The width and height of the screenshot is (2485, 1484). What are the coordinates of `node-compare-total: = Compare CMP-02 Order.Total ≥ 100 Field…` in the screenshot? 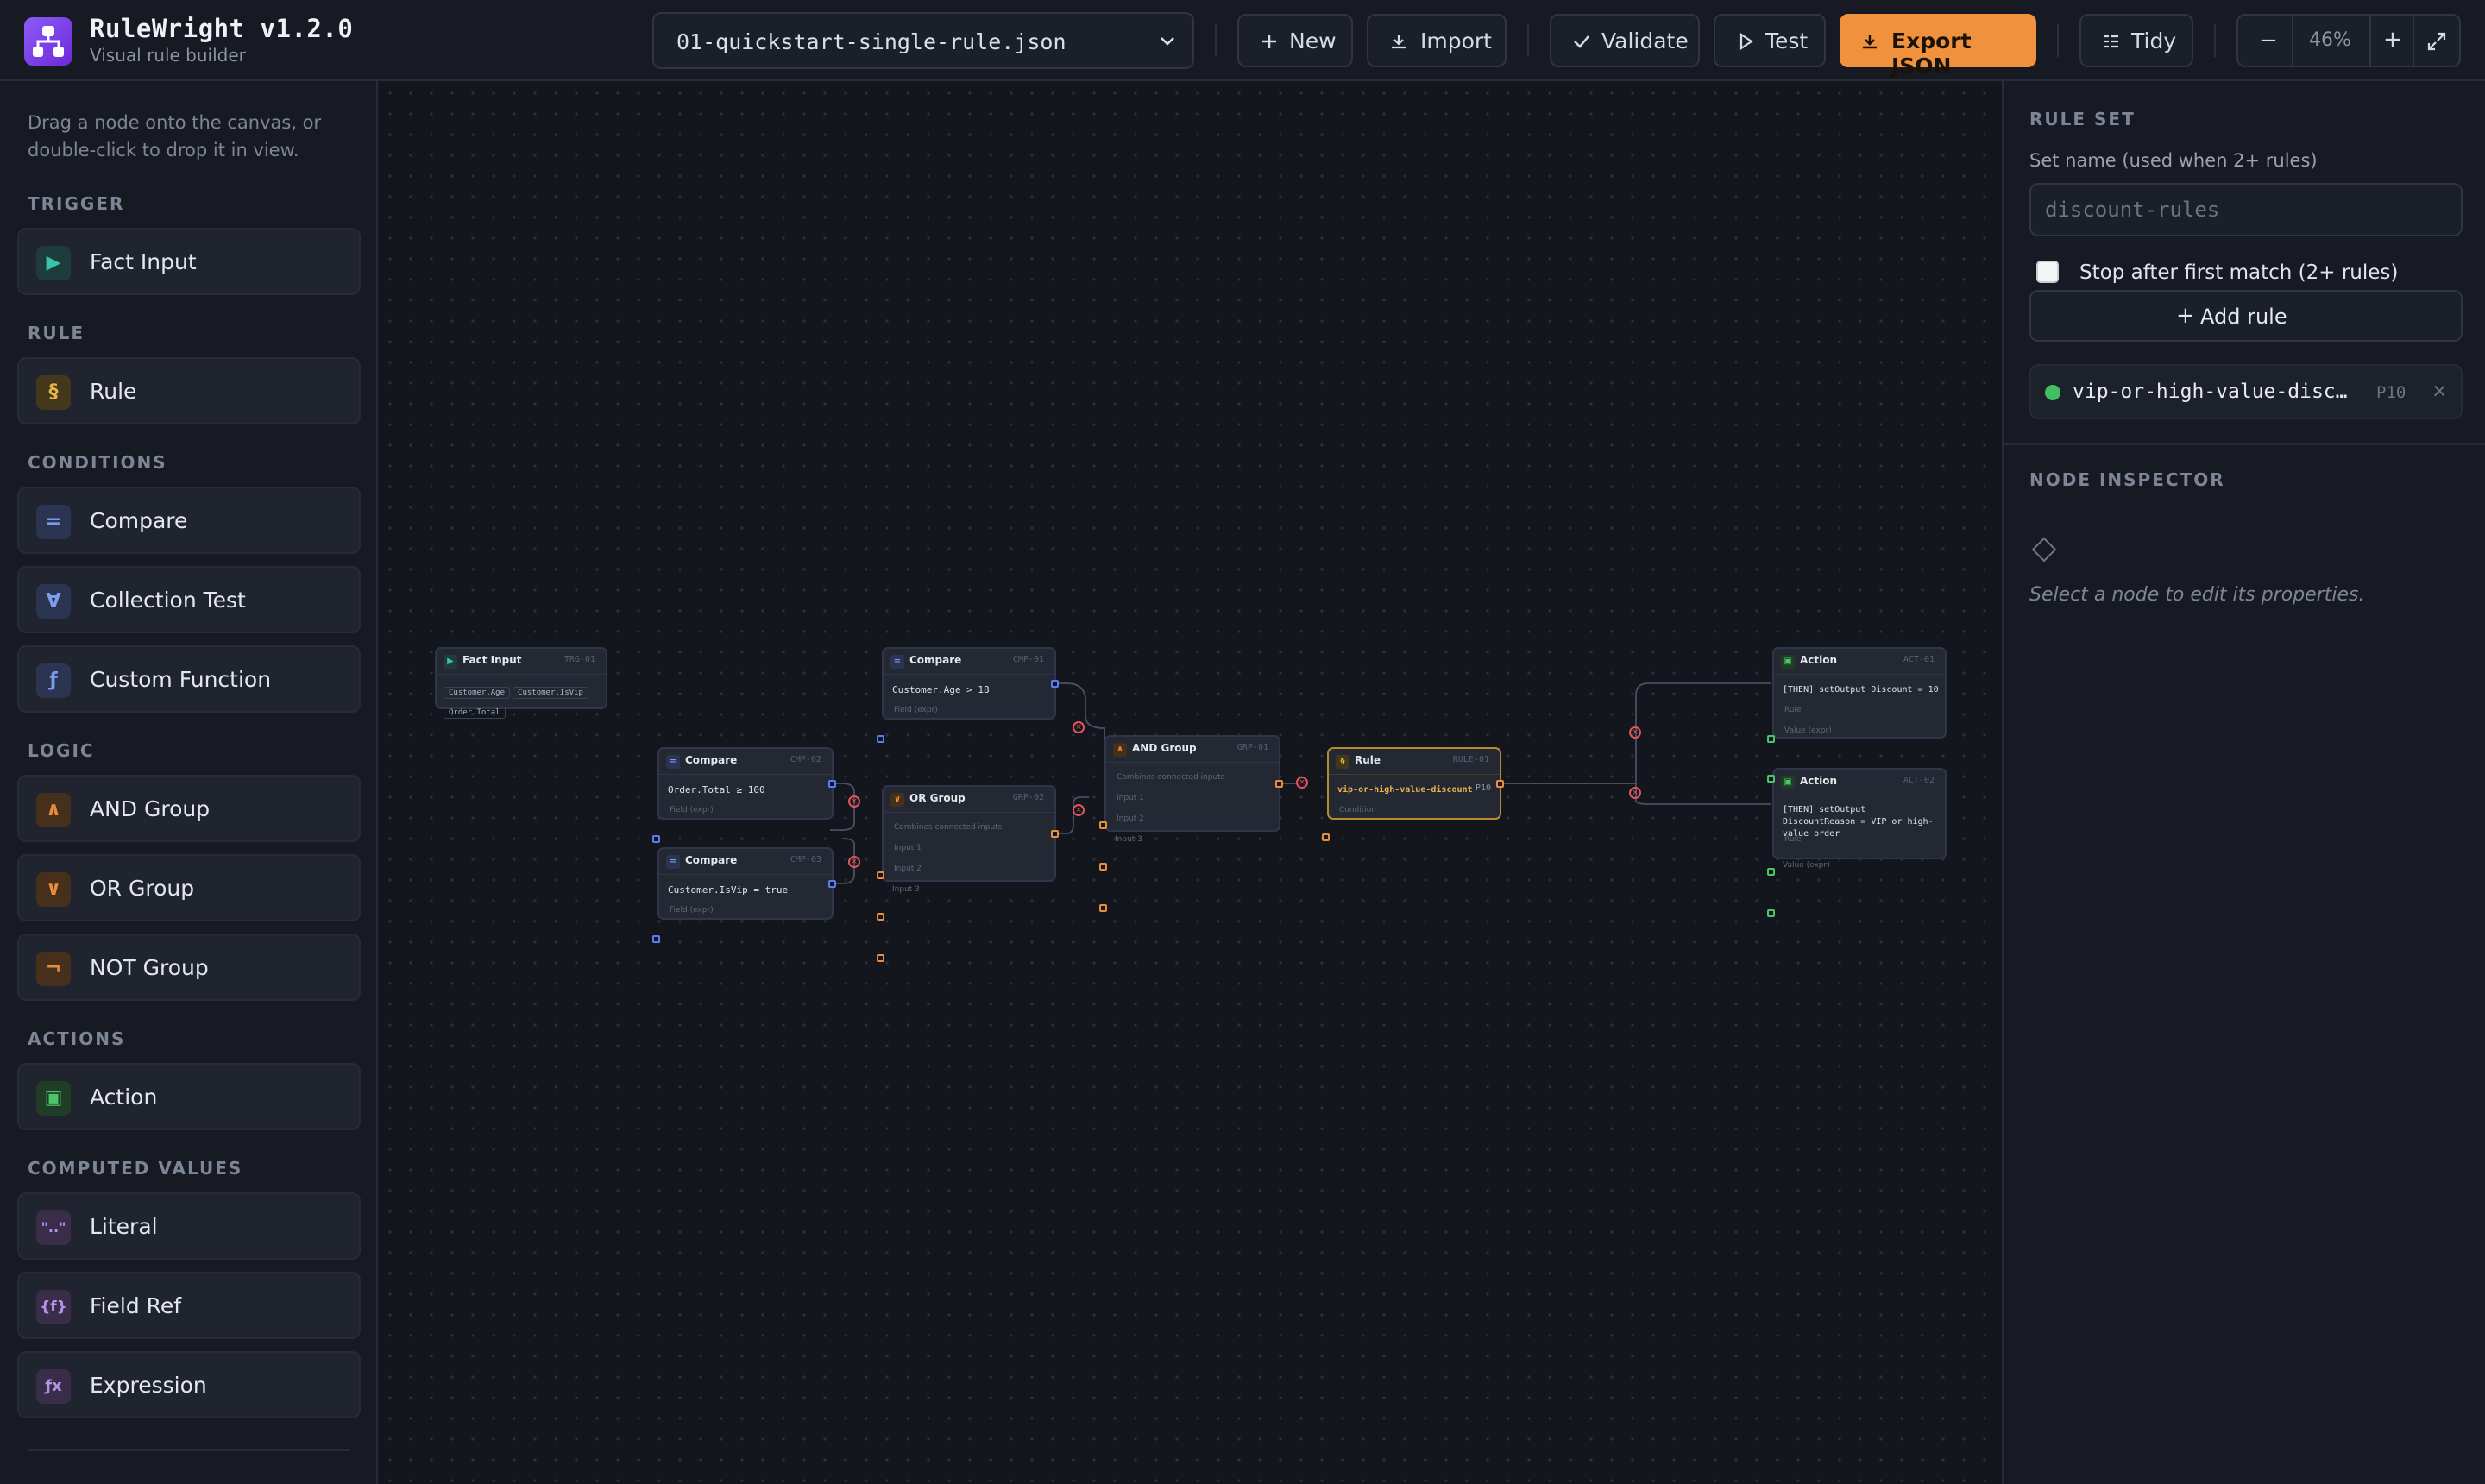 It's located at (745, 784).